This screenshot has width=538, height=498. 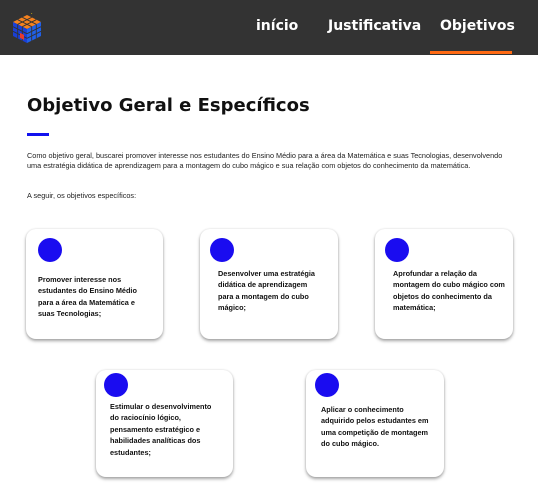 I want to click on specific-objectives-intro: A seguir, os objetivos específicos:, so click(x=82, y=195).